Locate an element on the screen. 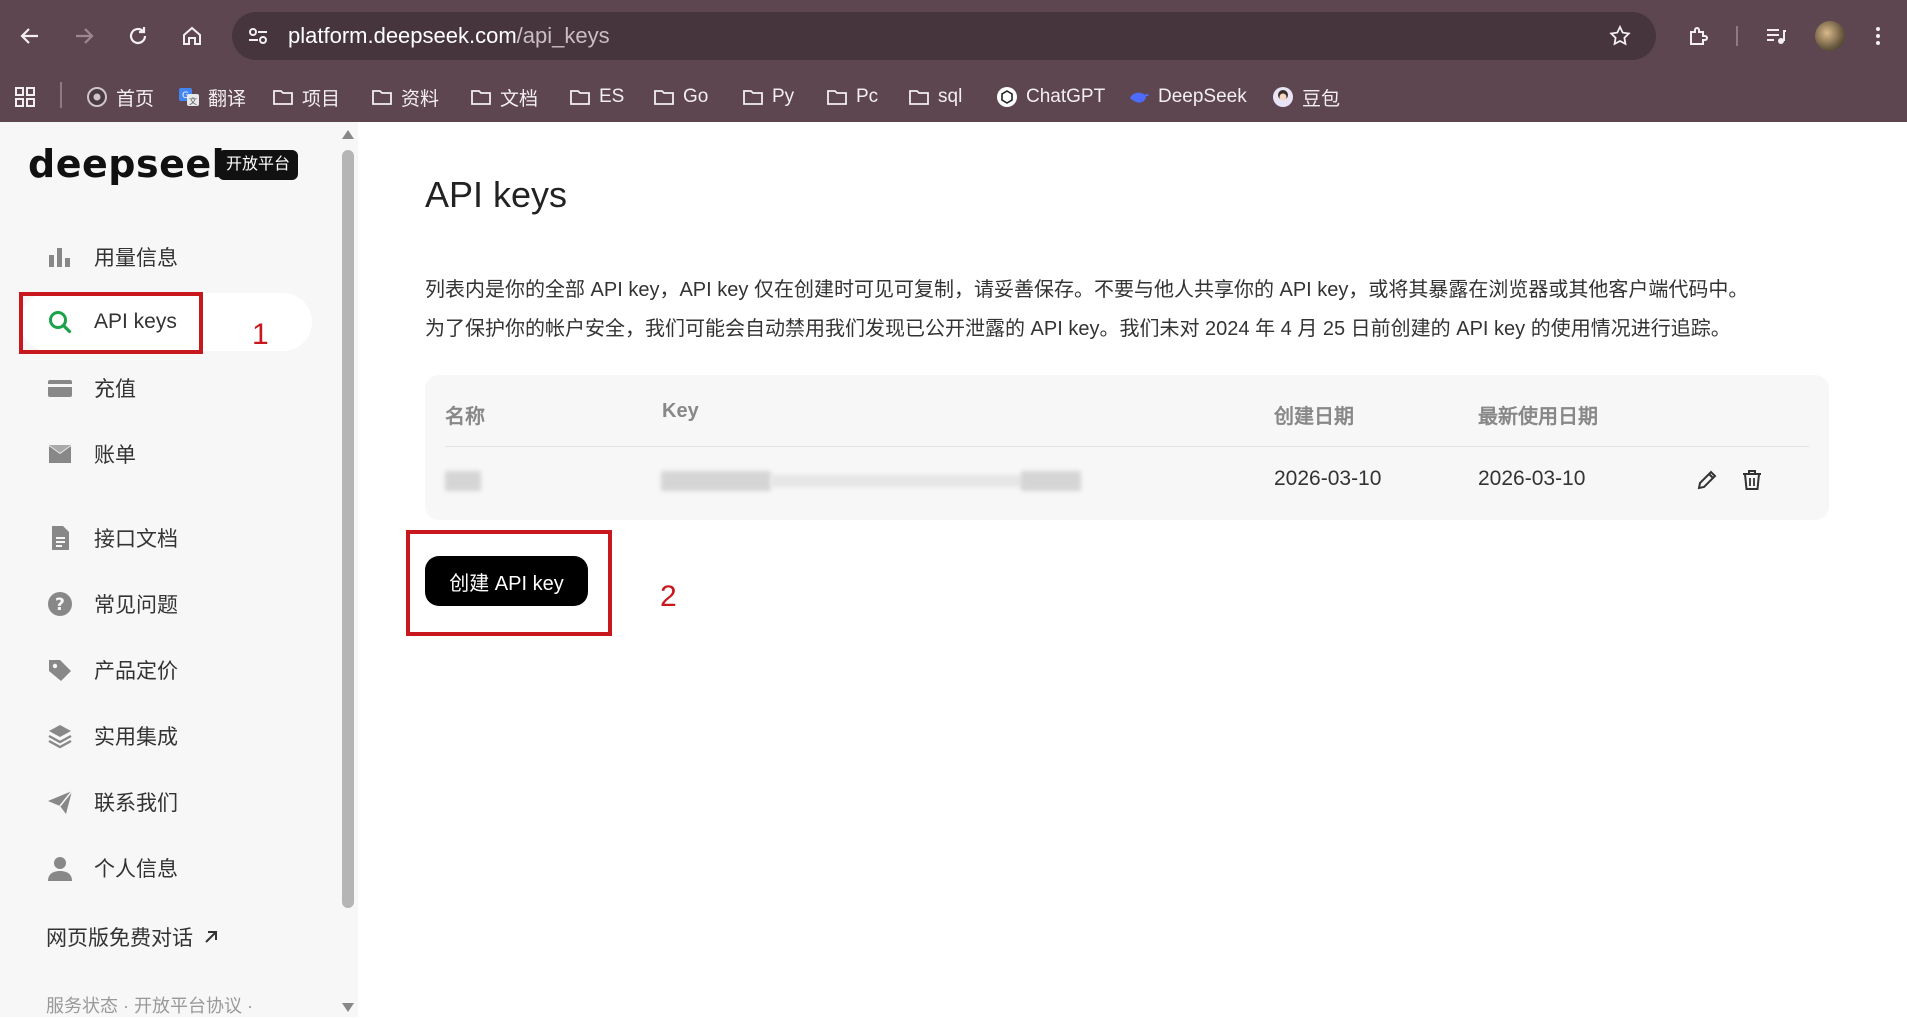 The height and width of the screenshot is (1018, 1907). sidebar-item-contact: 联系我们 is located at coordinates (166, 802).